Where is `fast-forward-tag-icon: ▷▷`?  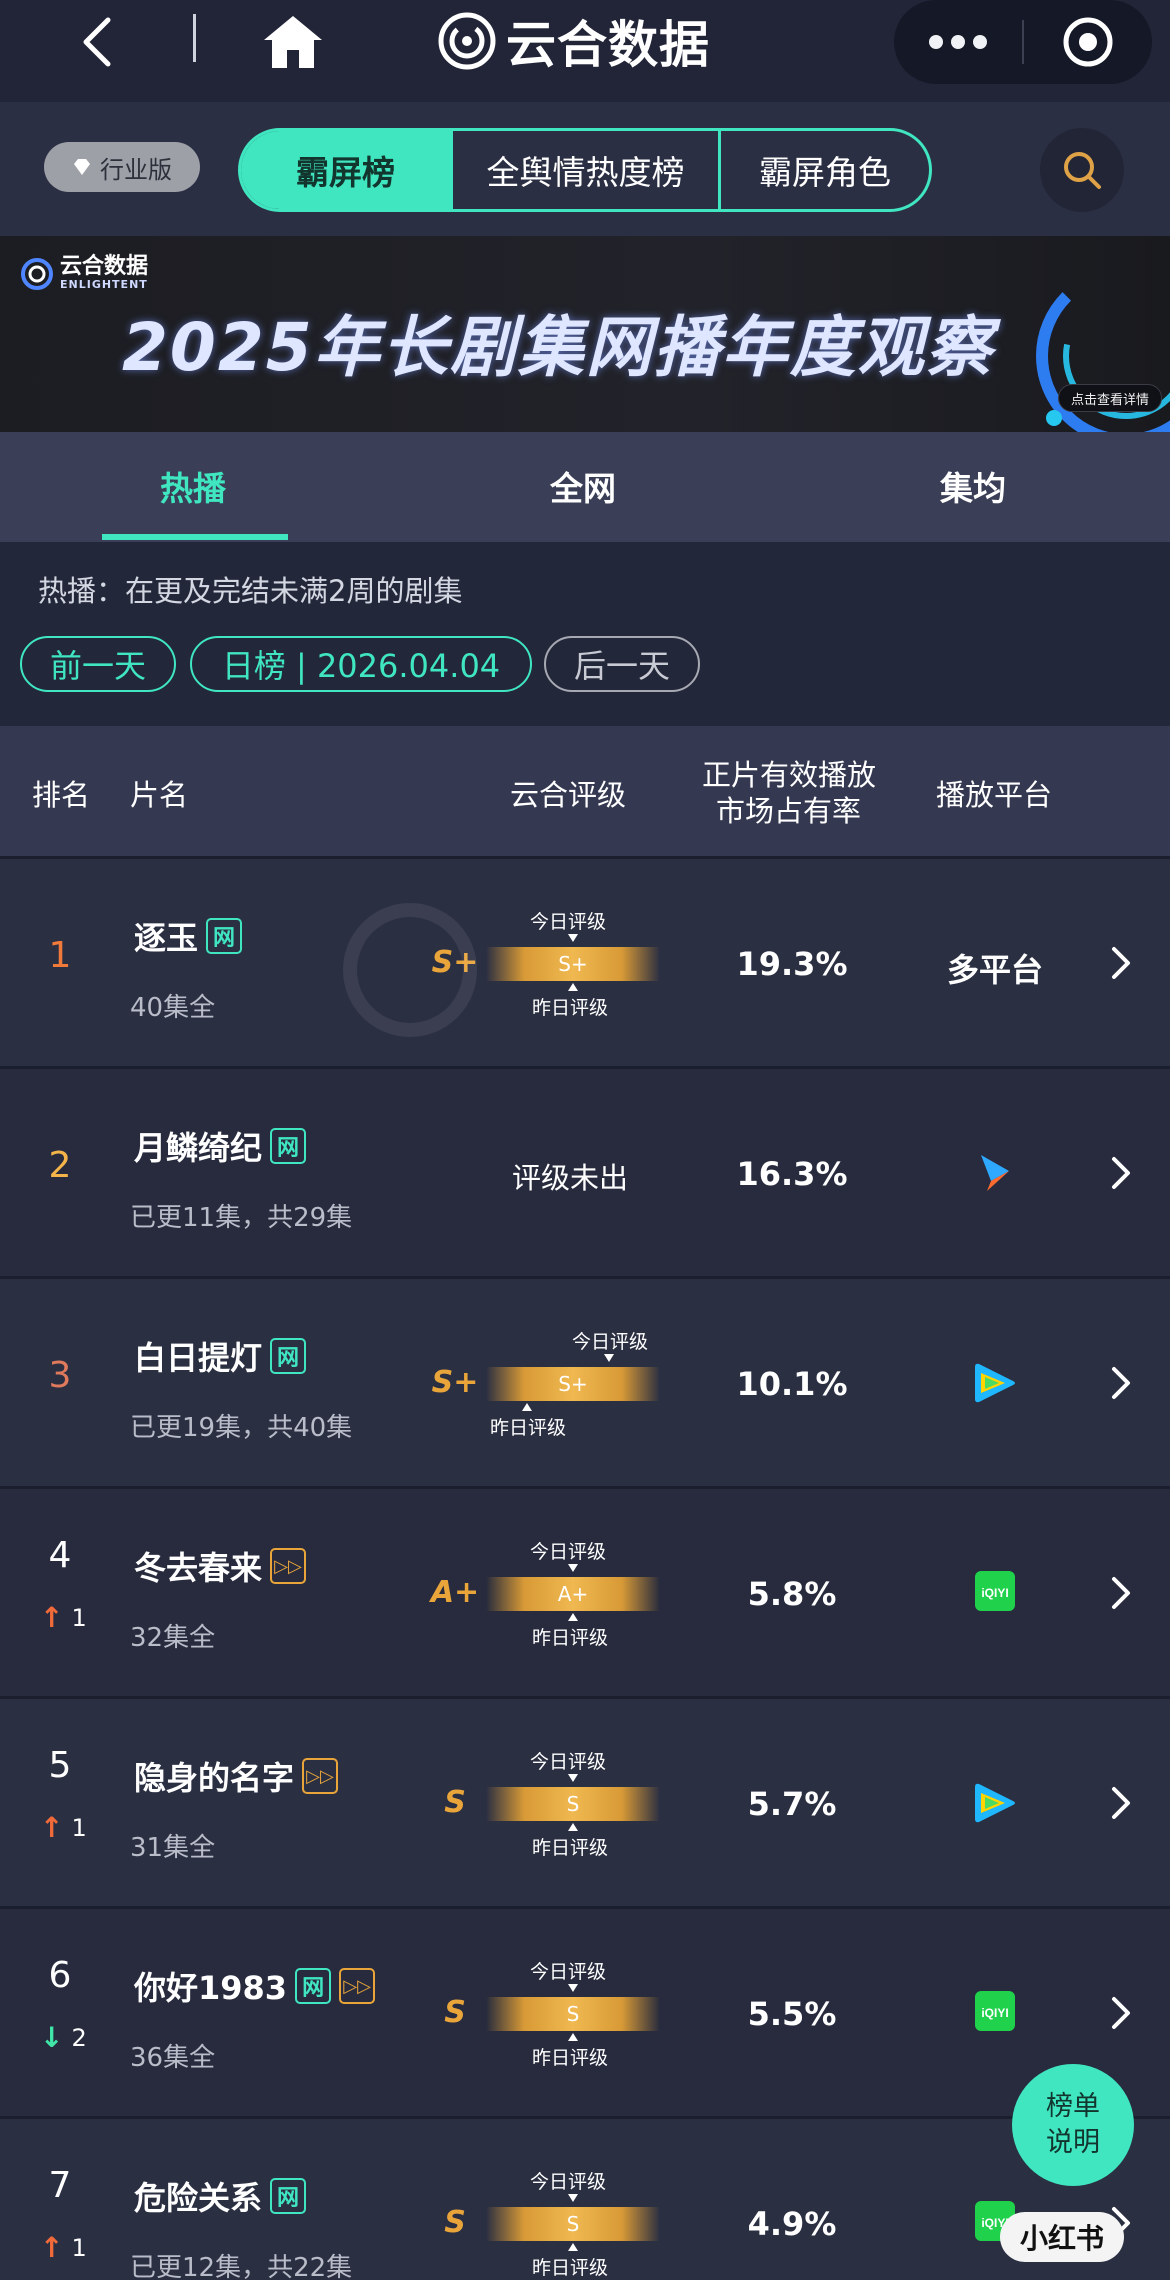
fast-forward-tag-icon: ▷▷ is located at coordinates (357, 1986).